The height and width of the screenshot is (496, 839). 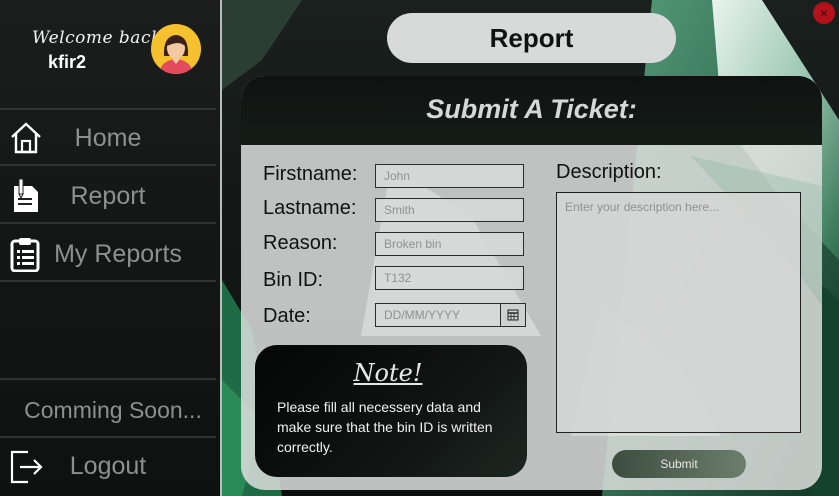 What do you see at coordinates (531, 38) in the screenshot?
I see `page-title: Report` at bounding box center [531, 38].